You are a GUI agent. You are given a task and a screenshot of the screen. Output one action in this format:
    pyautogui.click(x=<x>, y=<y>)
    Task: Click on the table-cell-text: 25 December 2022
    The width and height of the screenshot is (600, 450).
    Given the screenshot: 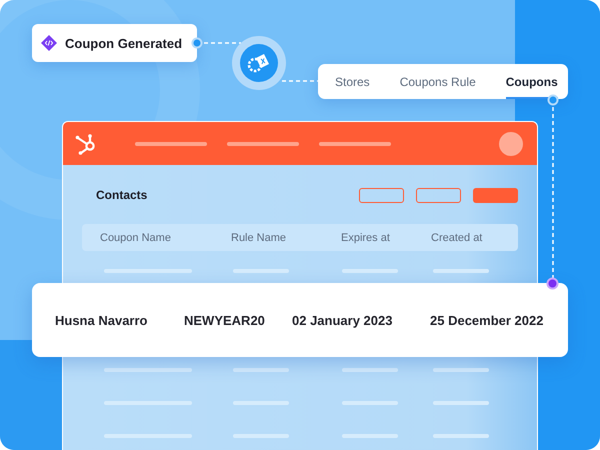 What is the action you would take?
    pyautogui.click(x=487, y=320)
    